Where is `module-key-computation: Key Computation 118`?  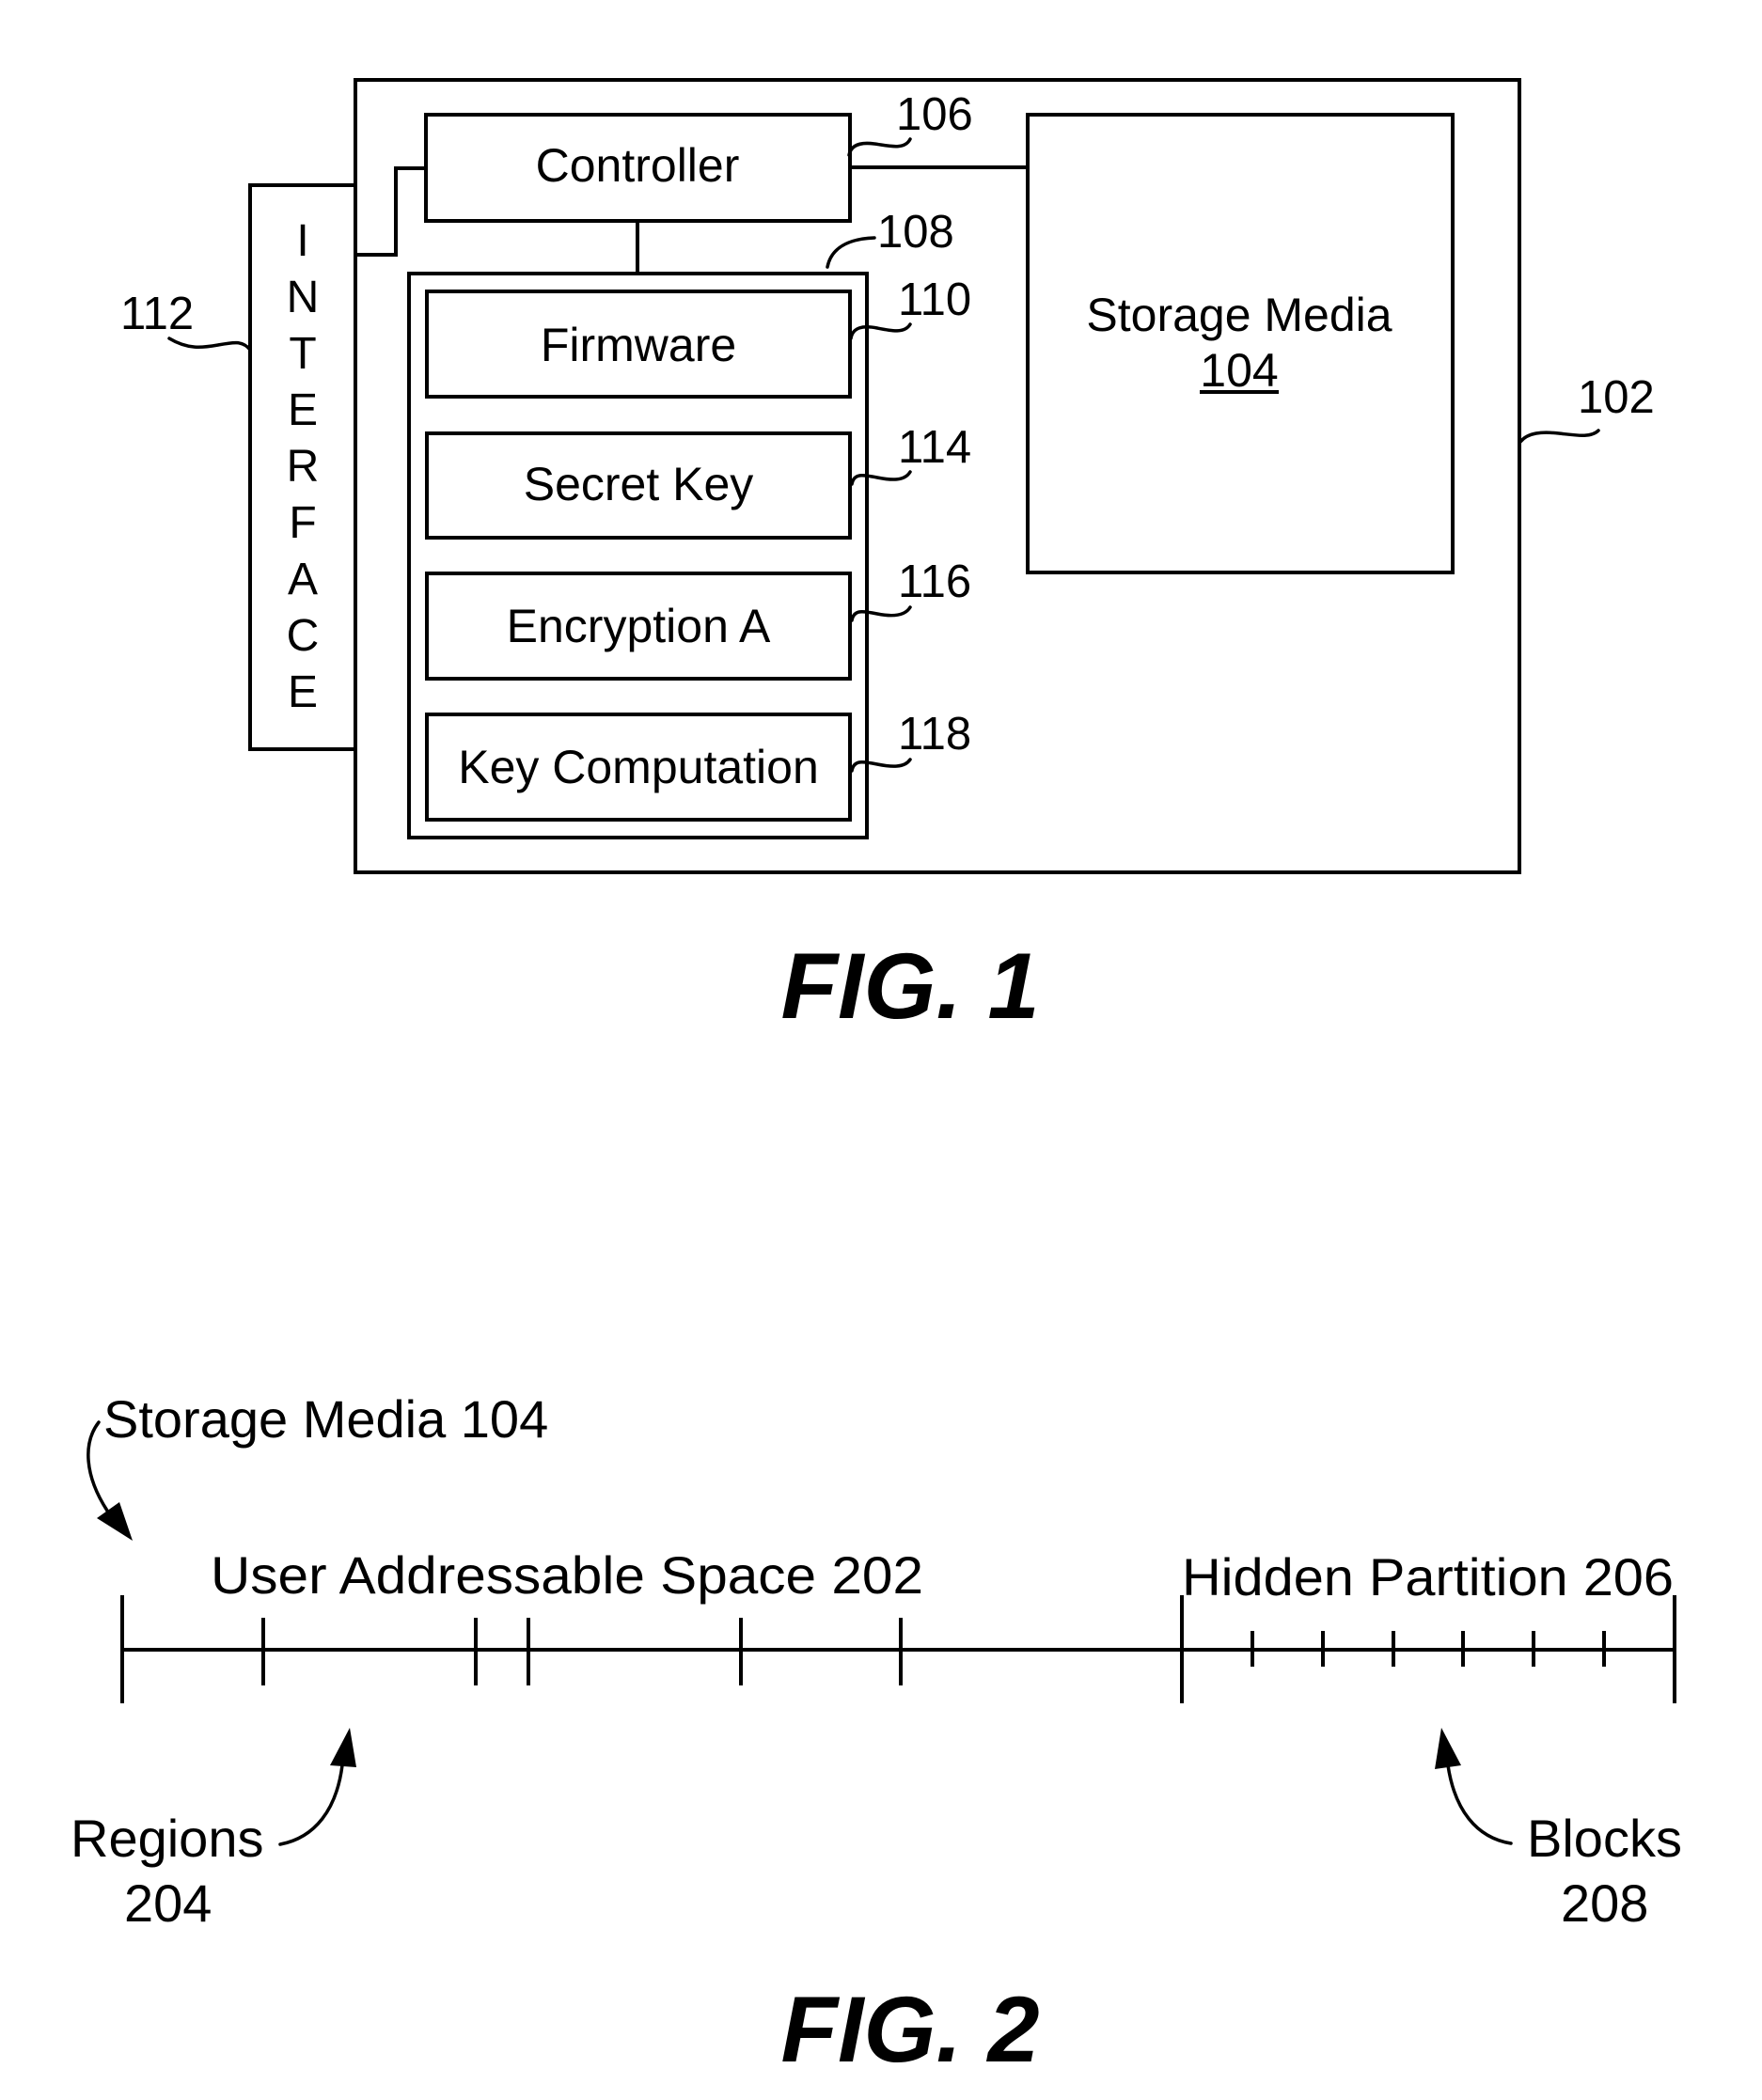
module-key-computation: Key Computation 118 is located at coordinates (698, 765).